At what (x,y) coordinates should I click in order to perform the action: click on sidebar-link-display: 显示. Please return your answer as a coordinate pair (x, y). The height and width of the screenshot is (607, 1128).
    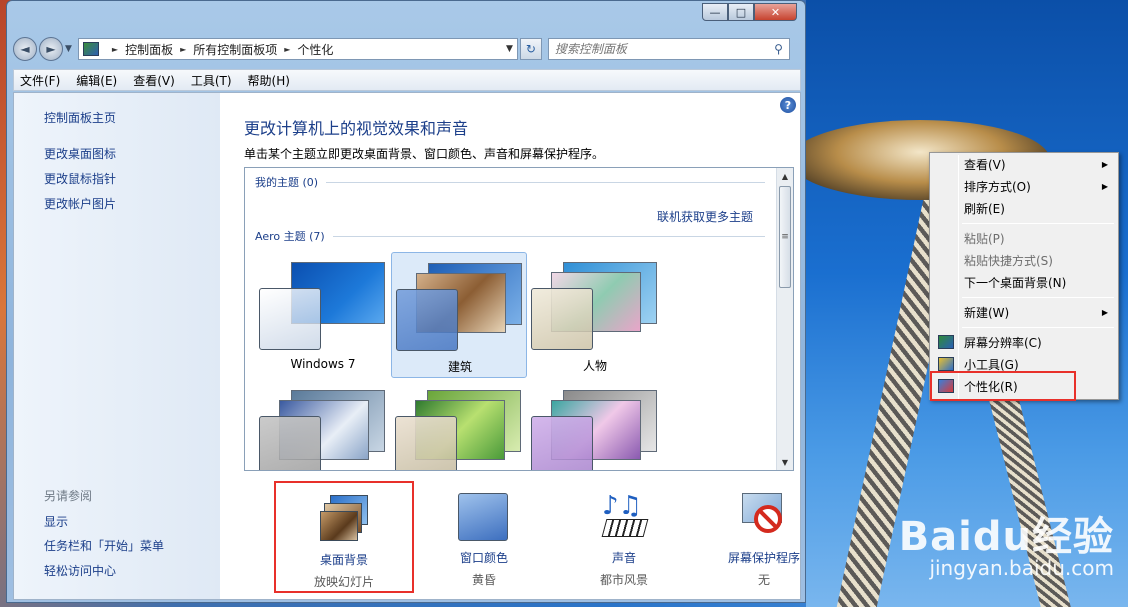
    Looking at the image, I should click on (56, 521).